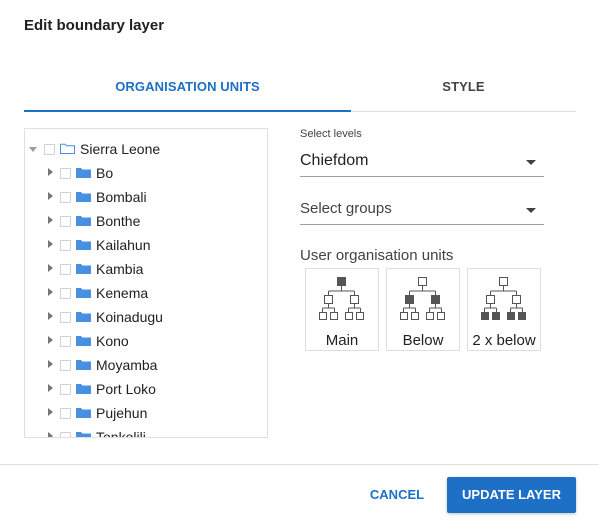  I want to click on tree-item: Kenema, so click(145, 293).